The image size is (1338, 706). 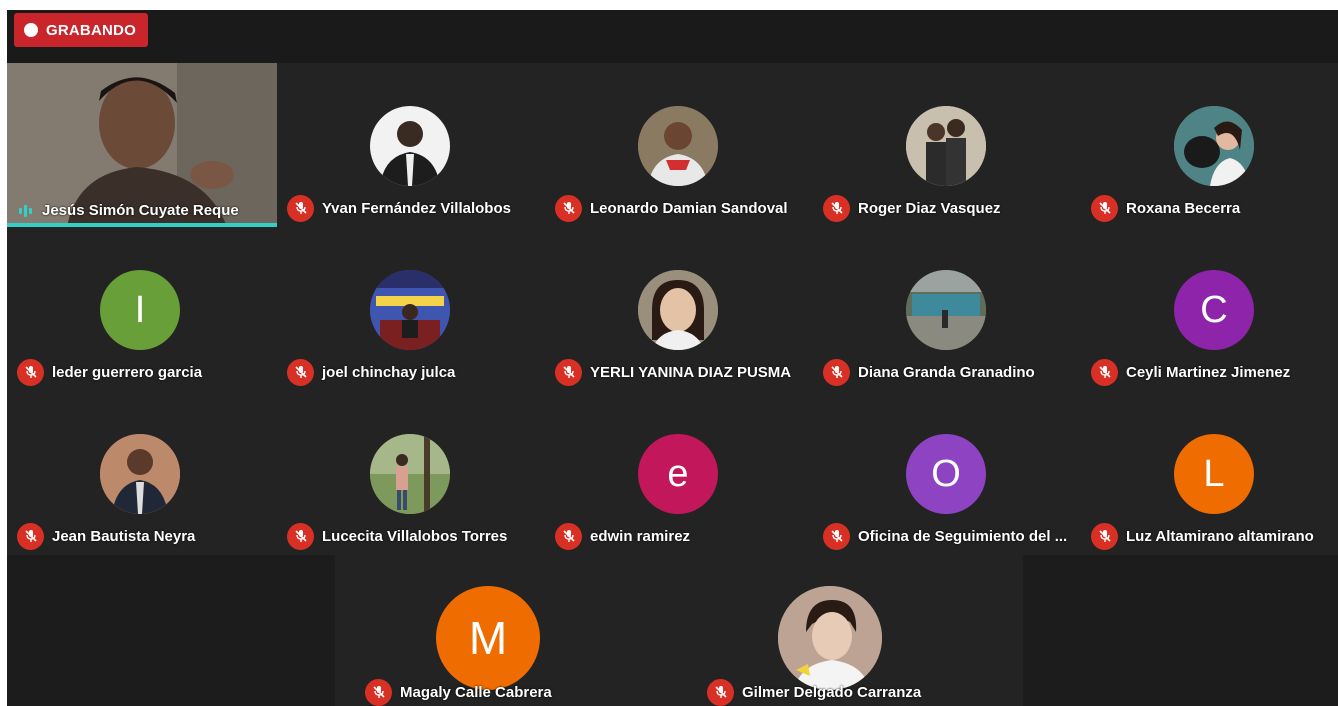 What do you see at coordinates (31, 30) in the screenshot?
I see `record-dot-icon` at bounding box center [31, 30].